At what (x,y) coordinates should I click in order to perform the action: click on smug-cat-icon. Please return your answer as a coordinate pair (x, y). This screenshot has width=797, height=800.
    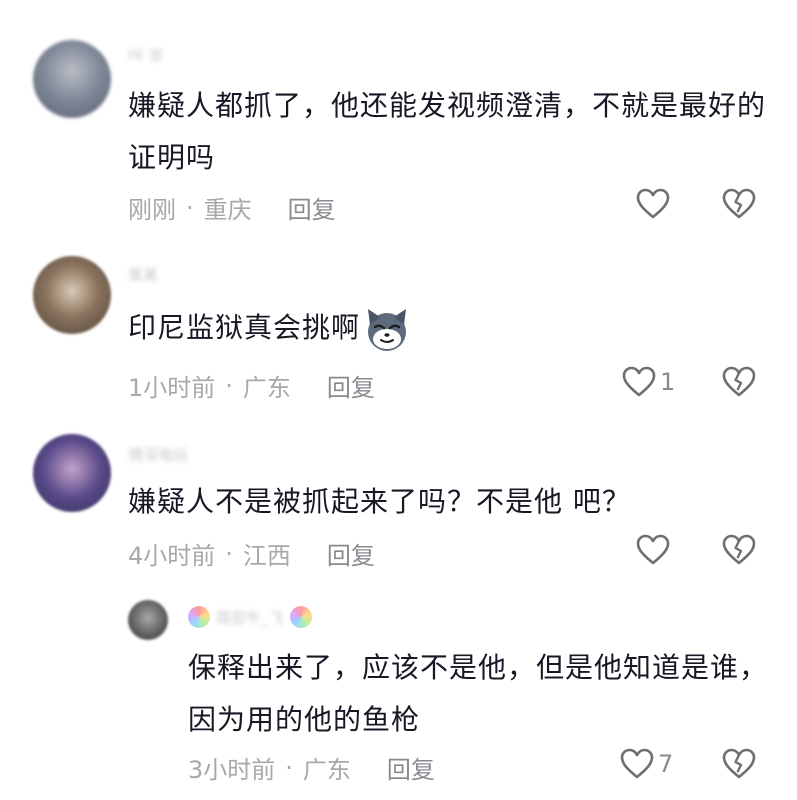
    Looking at the image, I should click on (387, 329).